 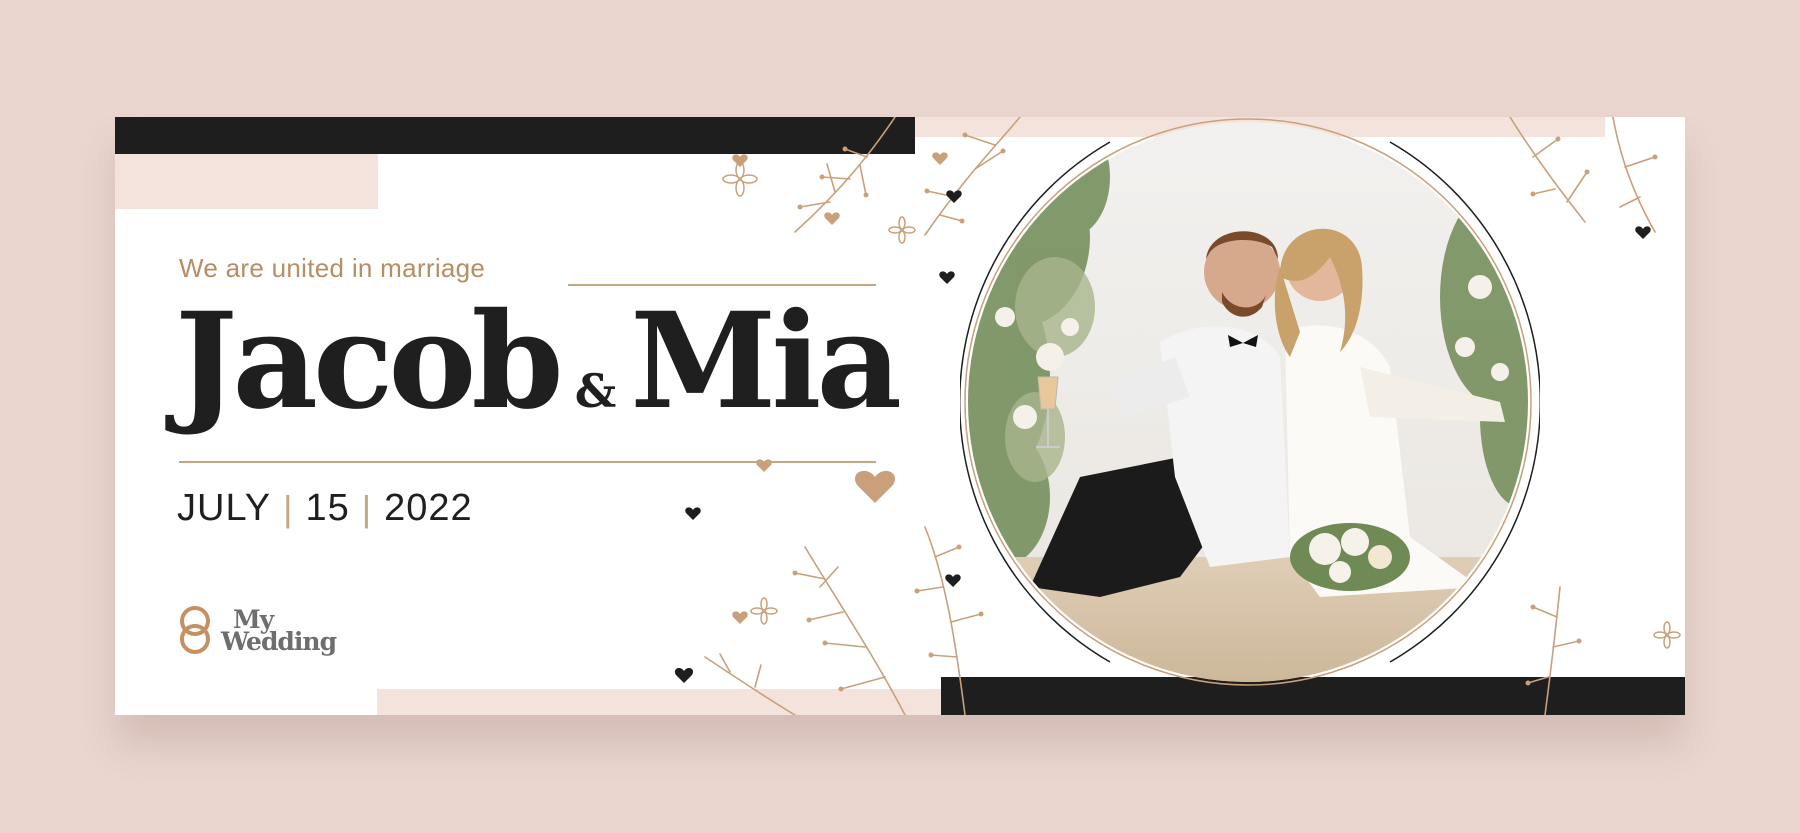 I want to click on logo-line2: Wedding, so click(x=279, y=641).